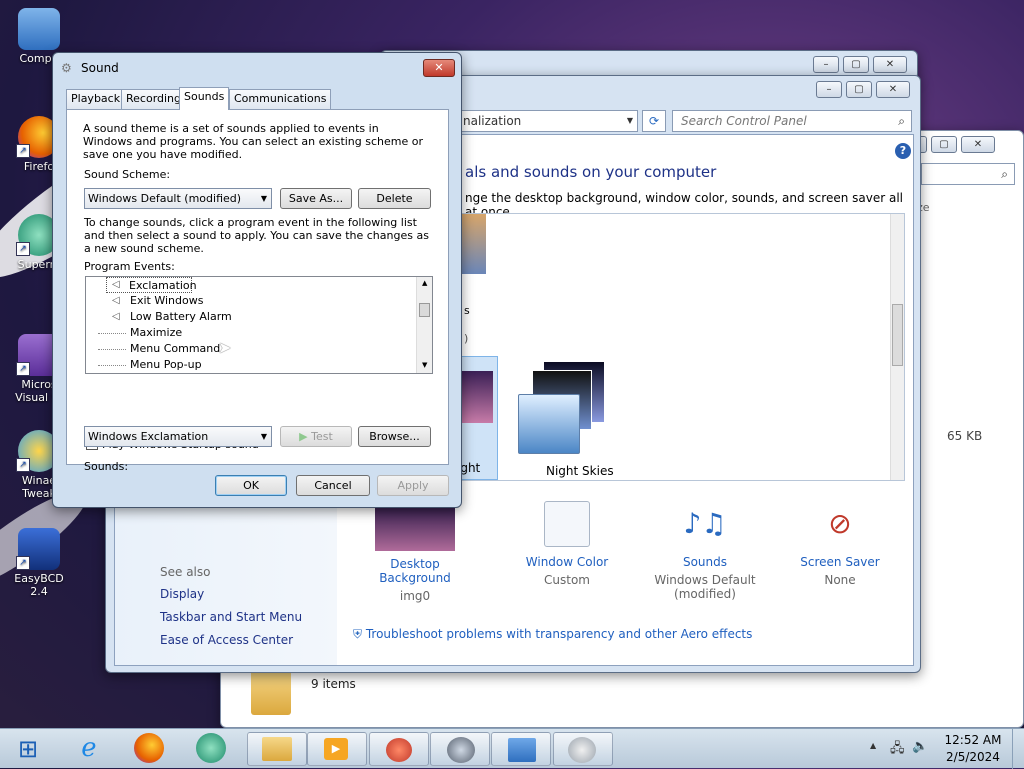  What do you see at coordinates (166, 365) in the screenshot?
I see `list-item: Menu Pop-up` at bounding box center [166, 365].